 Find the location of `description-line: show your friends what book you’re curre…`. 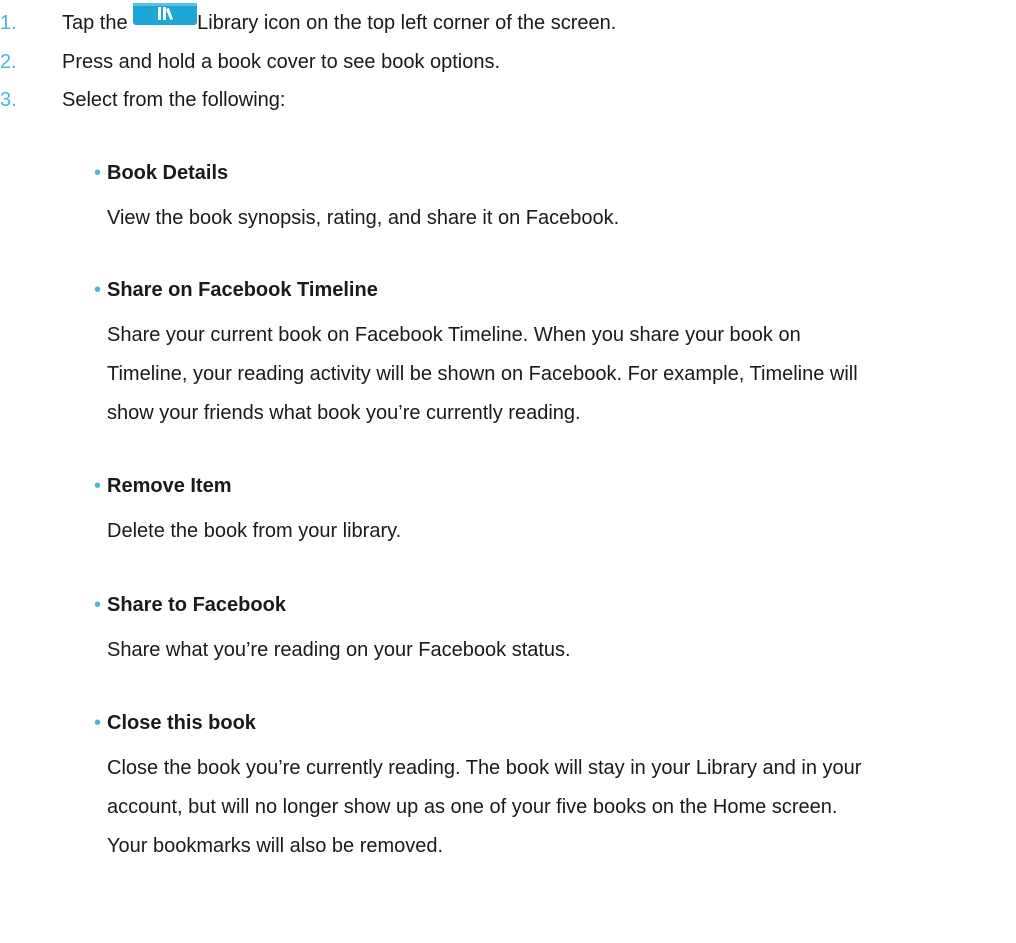

description-line: show your friends what book you’re curre… is located at coordinates (344, 413).